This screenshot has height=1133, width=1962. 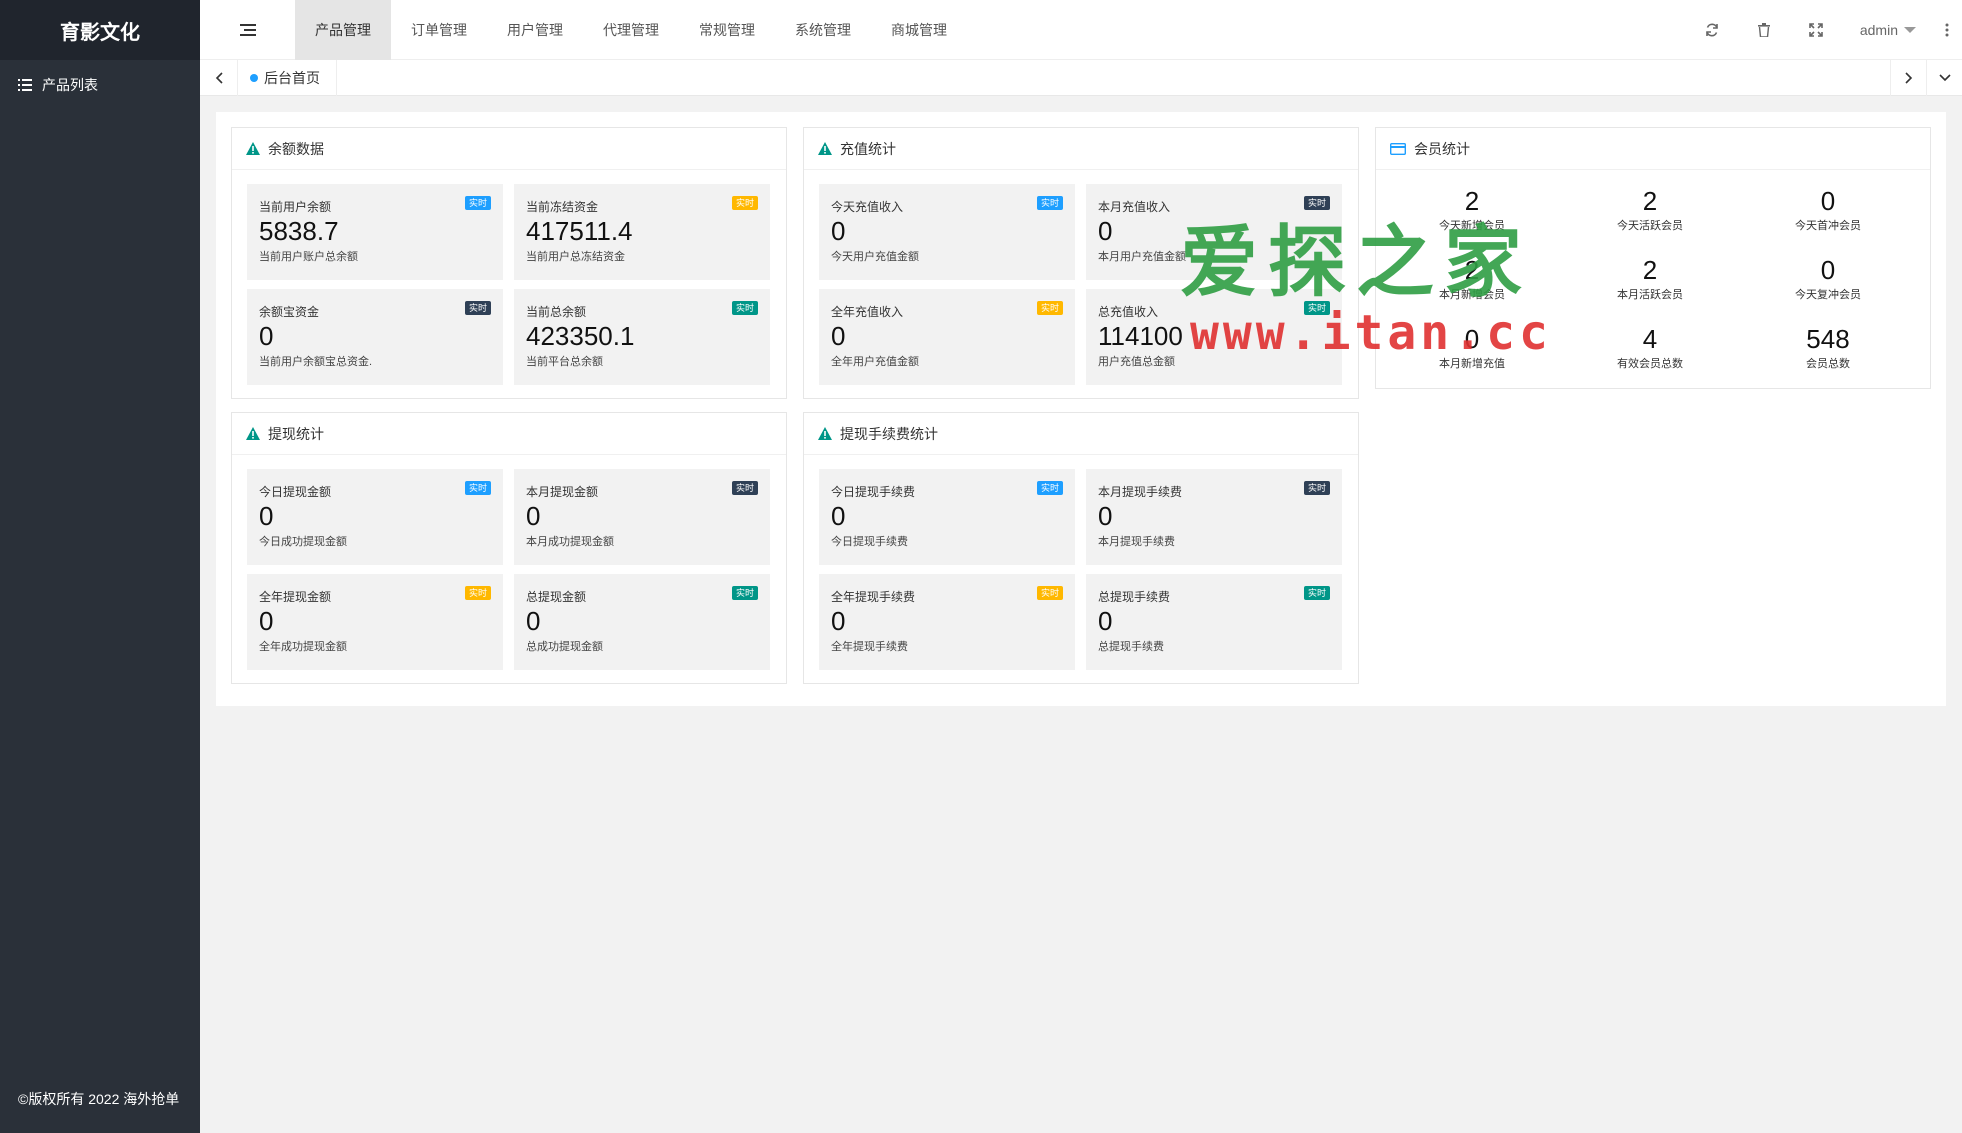 What do you see at coordinates (296, 148) in the screenshot?
I see `panel-title: 余额数据` at bounding box center [296, 148].